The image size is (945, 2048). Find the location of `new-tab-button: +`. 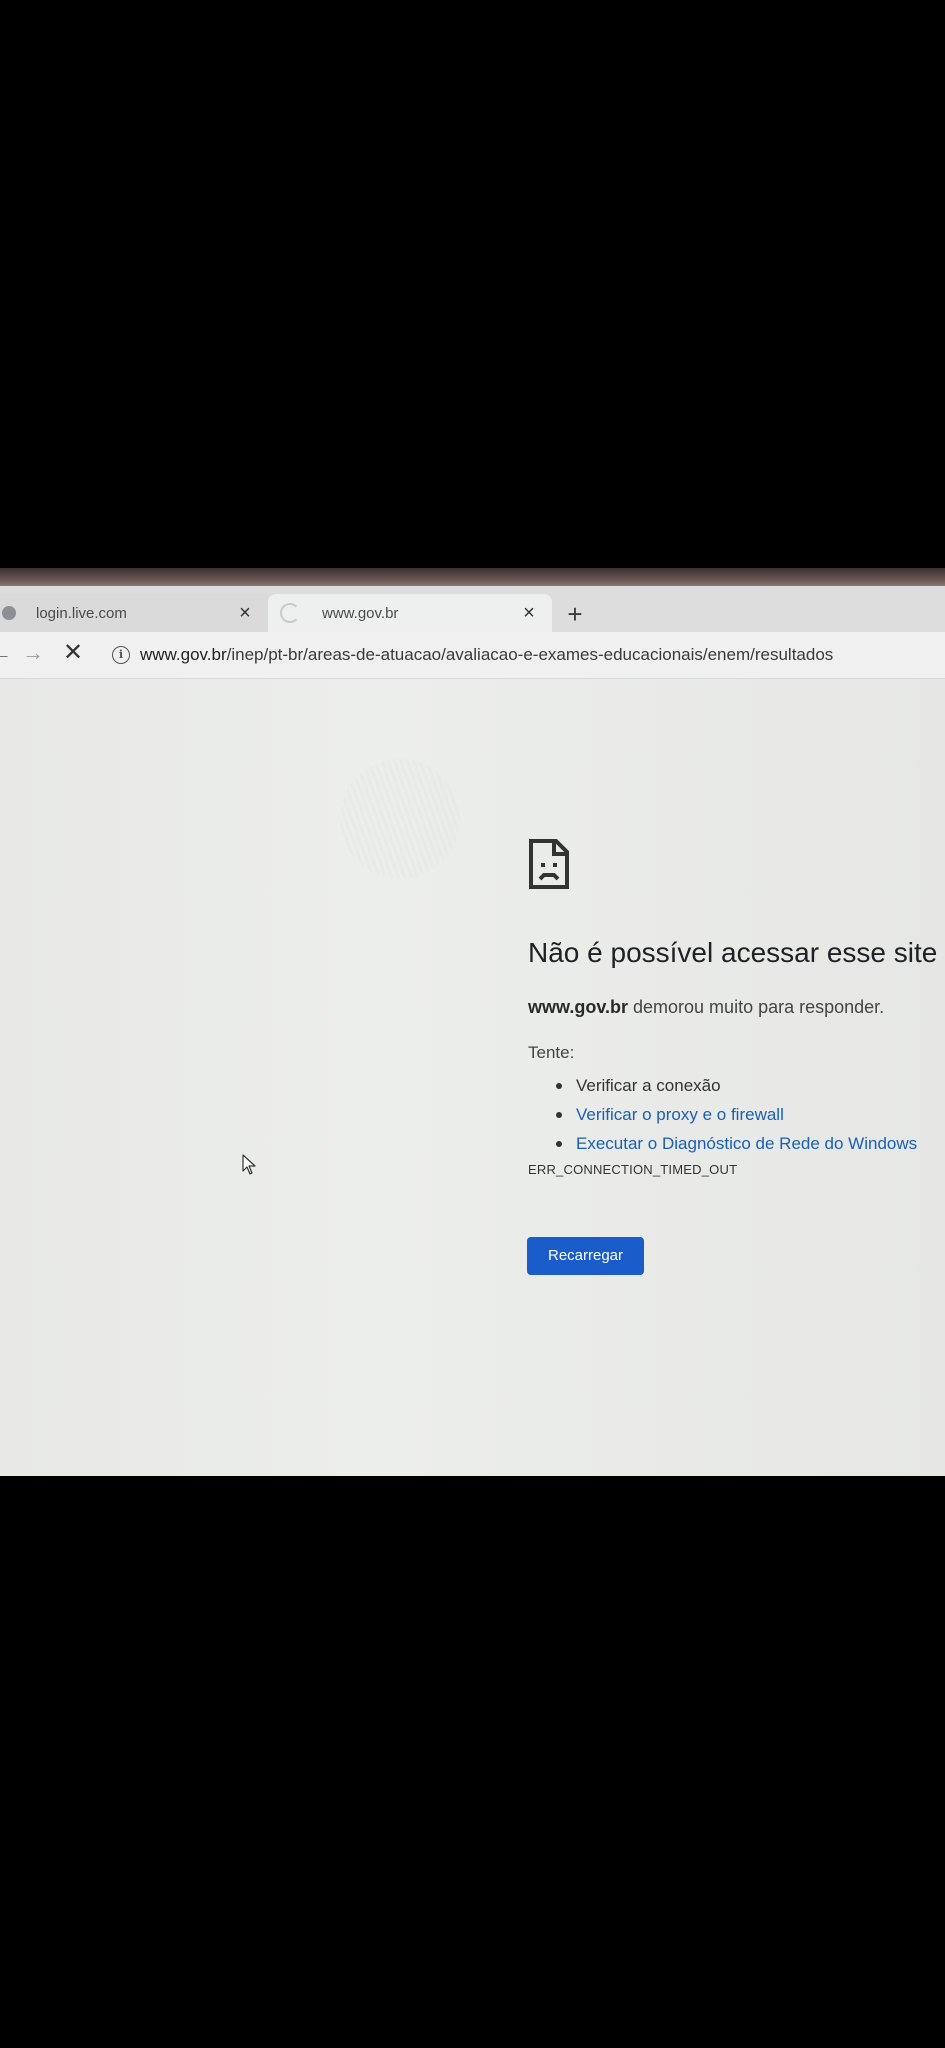

new-tab-button: + is located at coordinates (575, 615).